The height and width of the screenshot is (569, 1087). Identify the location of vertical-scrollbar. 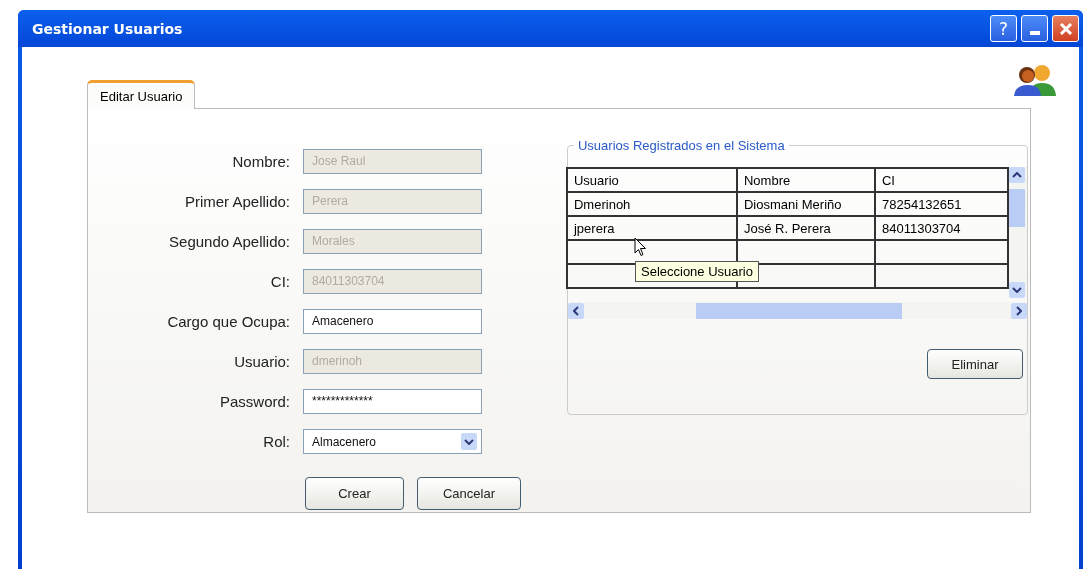
(1018, 232).